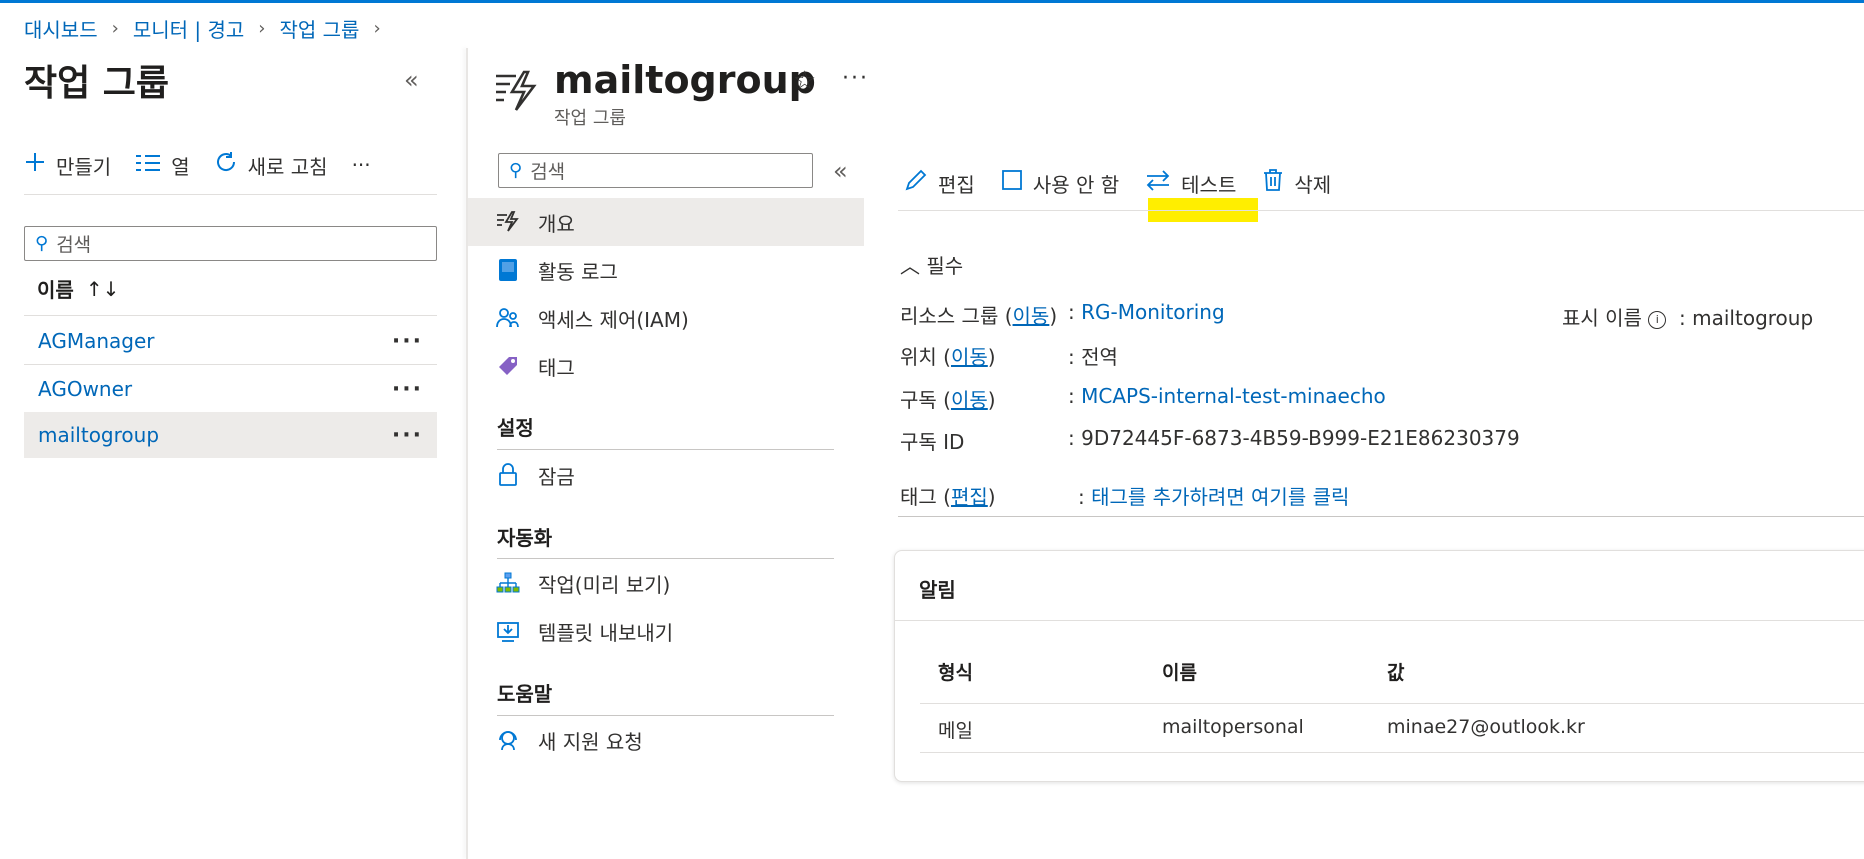 This screenshot has width=1864, height=859. I want to click on resource-group-value: : RG-Monitoring, so click(1146, 312).